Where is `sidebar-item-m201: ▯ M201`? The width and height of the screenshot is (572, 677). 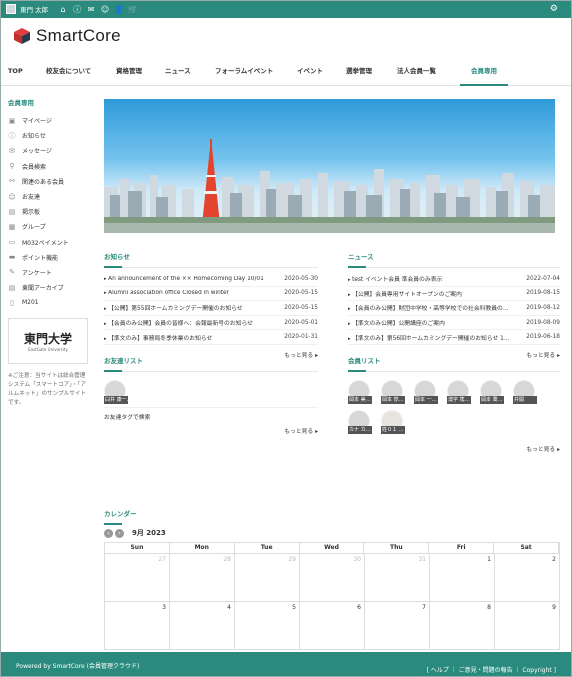 sidebar-item-m201: ▯ M201 is located at coordinates (51, 302).